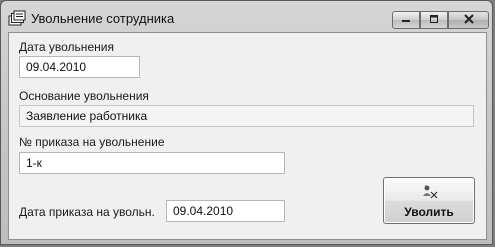 This screenshot has width=495, height=247. I want to click on order-date-field, so click(225, 211).